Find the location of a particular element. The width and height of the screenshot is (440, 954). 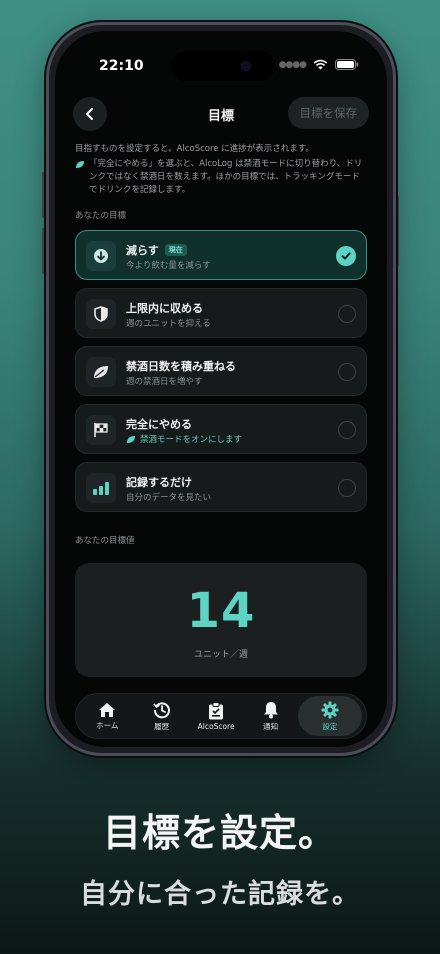

goal-option-build-sober-days: 禁酒日数を積み重ねる 週の禁酒日を増やす is located at coordinates (221, 371).